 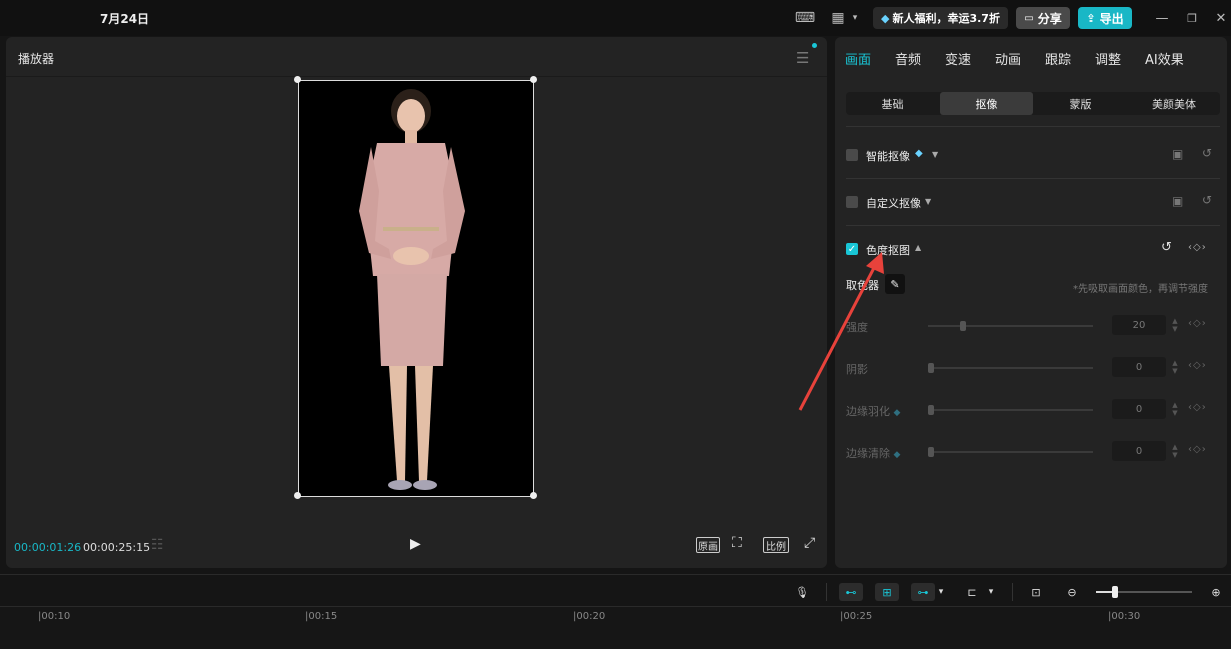 I want to click on promo-text: 新人福利，幸运3.7折, so click(x=946, y=18).